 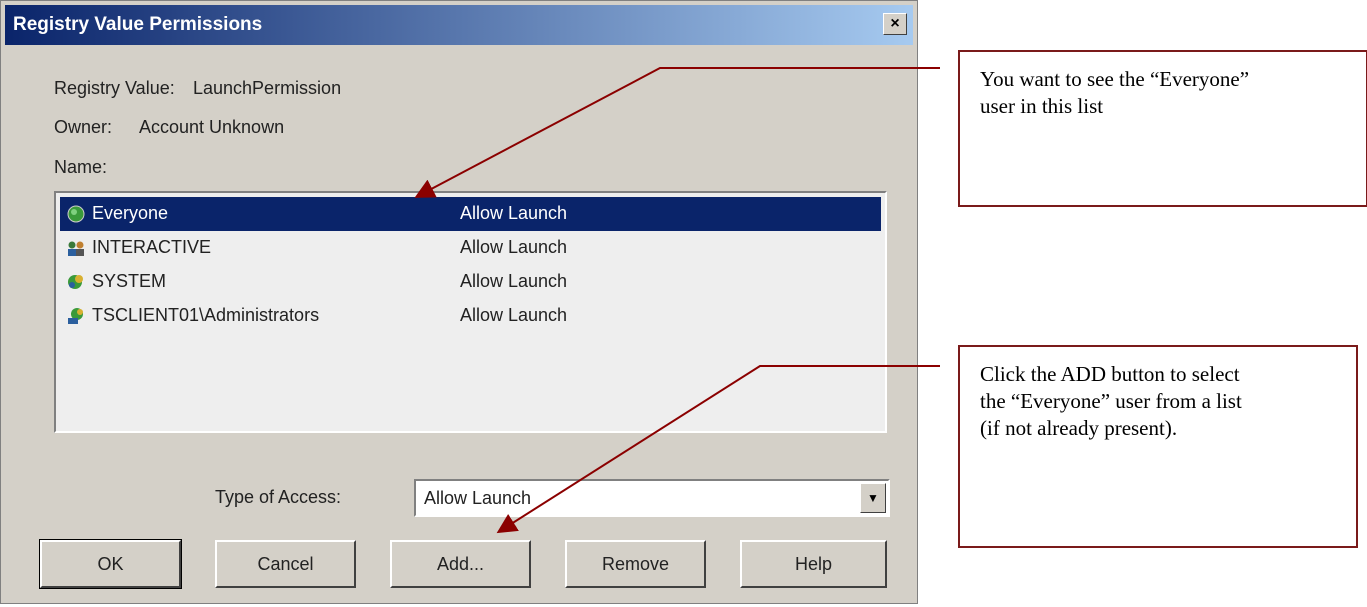 I want to click on globe-icon, so click(x=76, y=214).